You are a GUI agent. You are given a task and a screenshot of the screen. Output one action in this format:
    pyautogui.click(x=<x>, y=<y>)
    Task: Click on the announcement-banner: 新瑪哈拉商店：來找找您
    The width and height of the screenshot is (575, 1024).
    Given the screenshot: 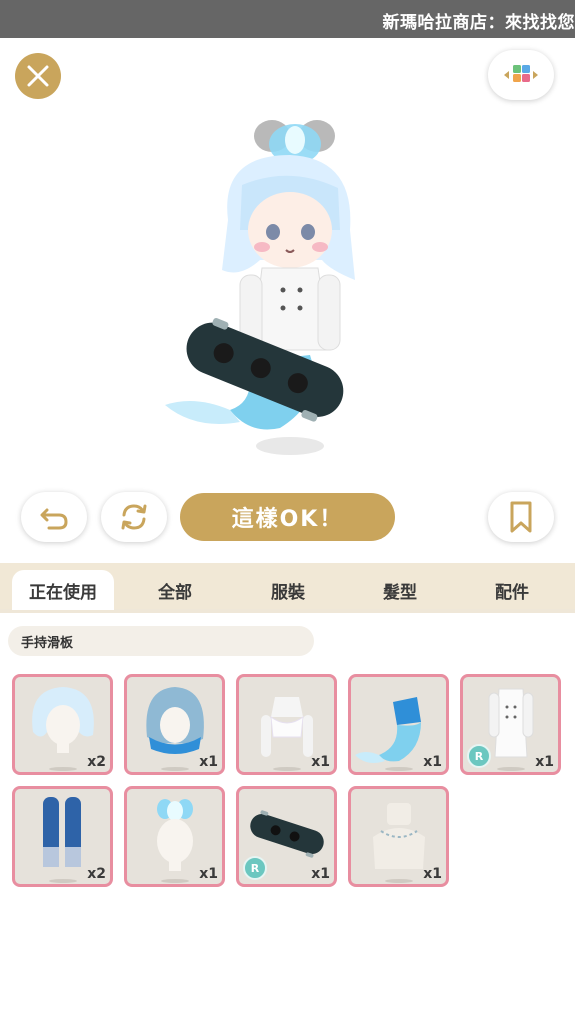 What is the action you would take?
    pyautogui.click(x=287, y=19)
    